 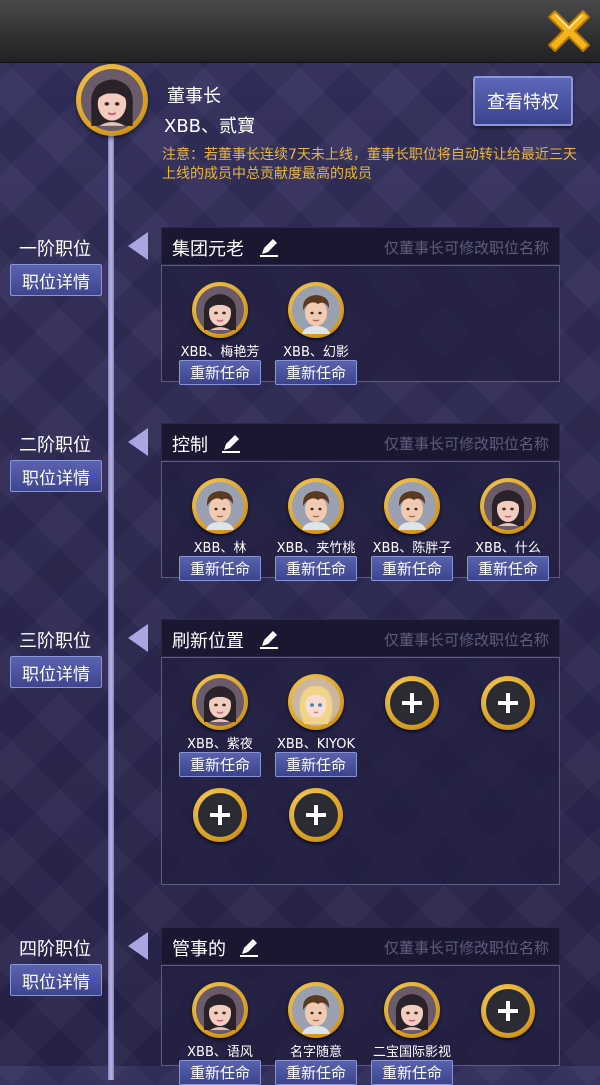 What do you see at coordinates (360, 946) in the screenshot?
I see `tier-header: 管事的 仅董事长可修改职位名称` at bounding box center [360, 946].